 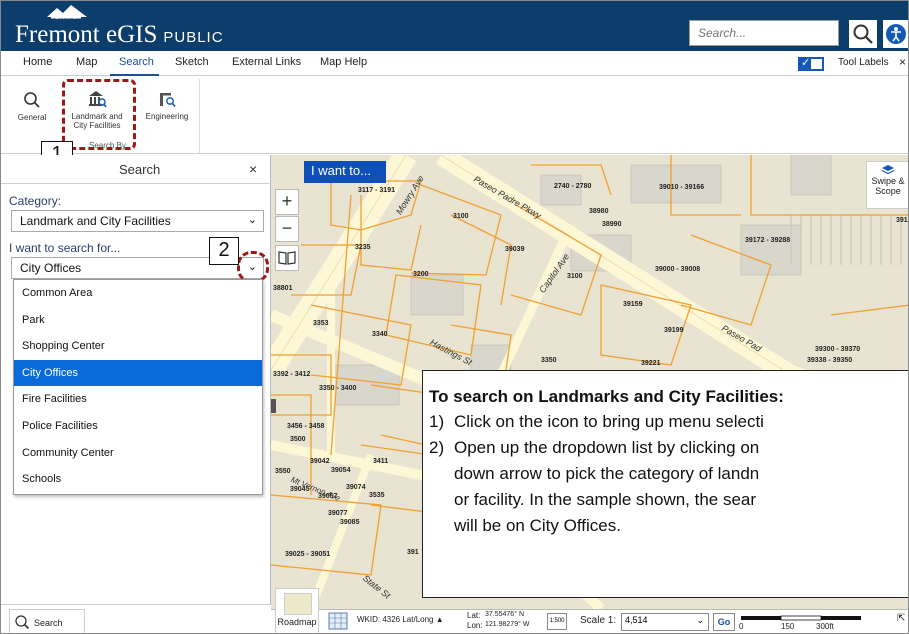 What do you see at coordinates (573, 186) in the screenshot?
I see `parcel-label: 2740 - 2780` at bounding box center [573, 186].